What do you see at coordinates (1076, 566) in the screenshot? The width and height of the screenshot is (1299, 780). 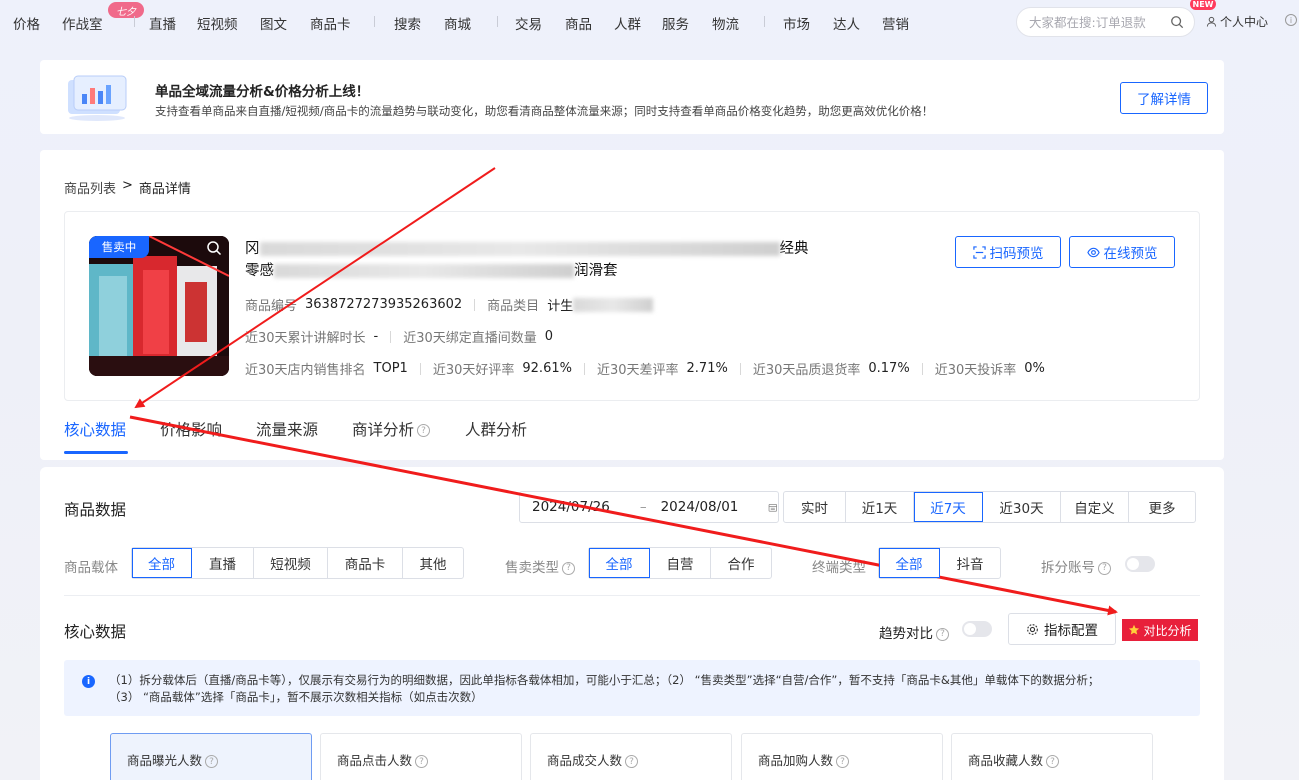 I see `split-account-label: 拆分账号?` at bounding box center [1076, 566].